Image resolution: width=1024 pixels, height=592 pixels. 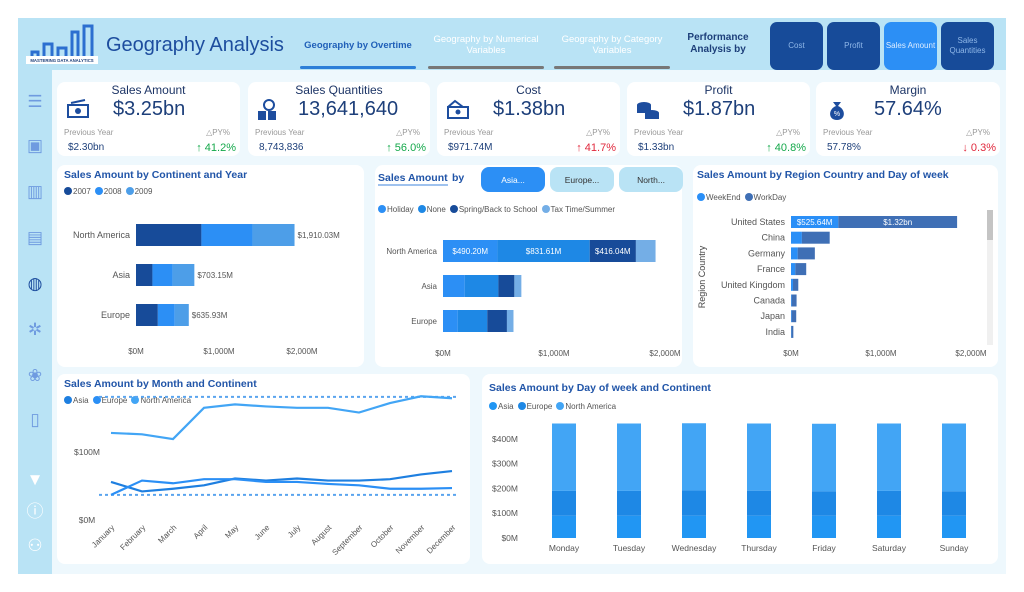 I want to click on users-icon: ⚇, so click(x=35, y=546).